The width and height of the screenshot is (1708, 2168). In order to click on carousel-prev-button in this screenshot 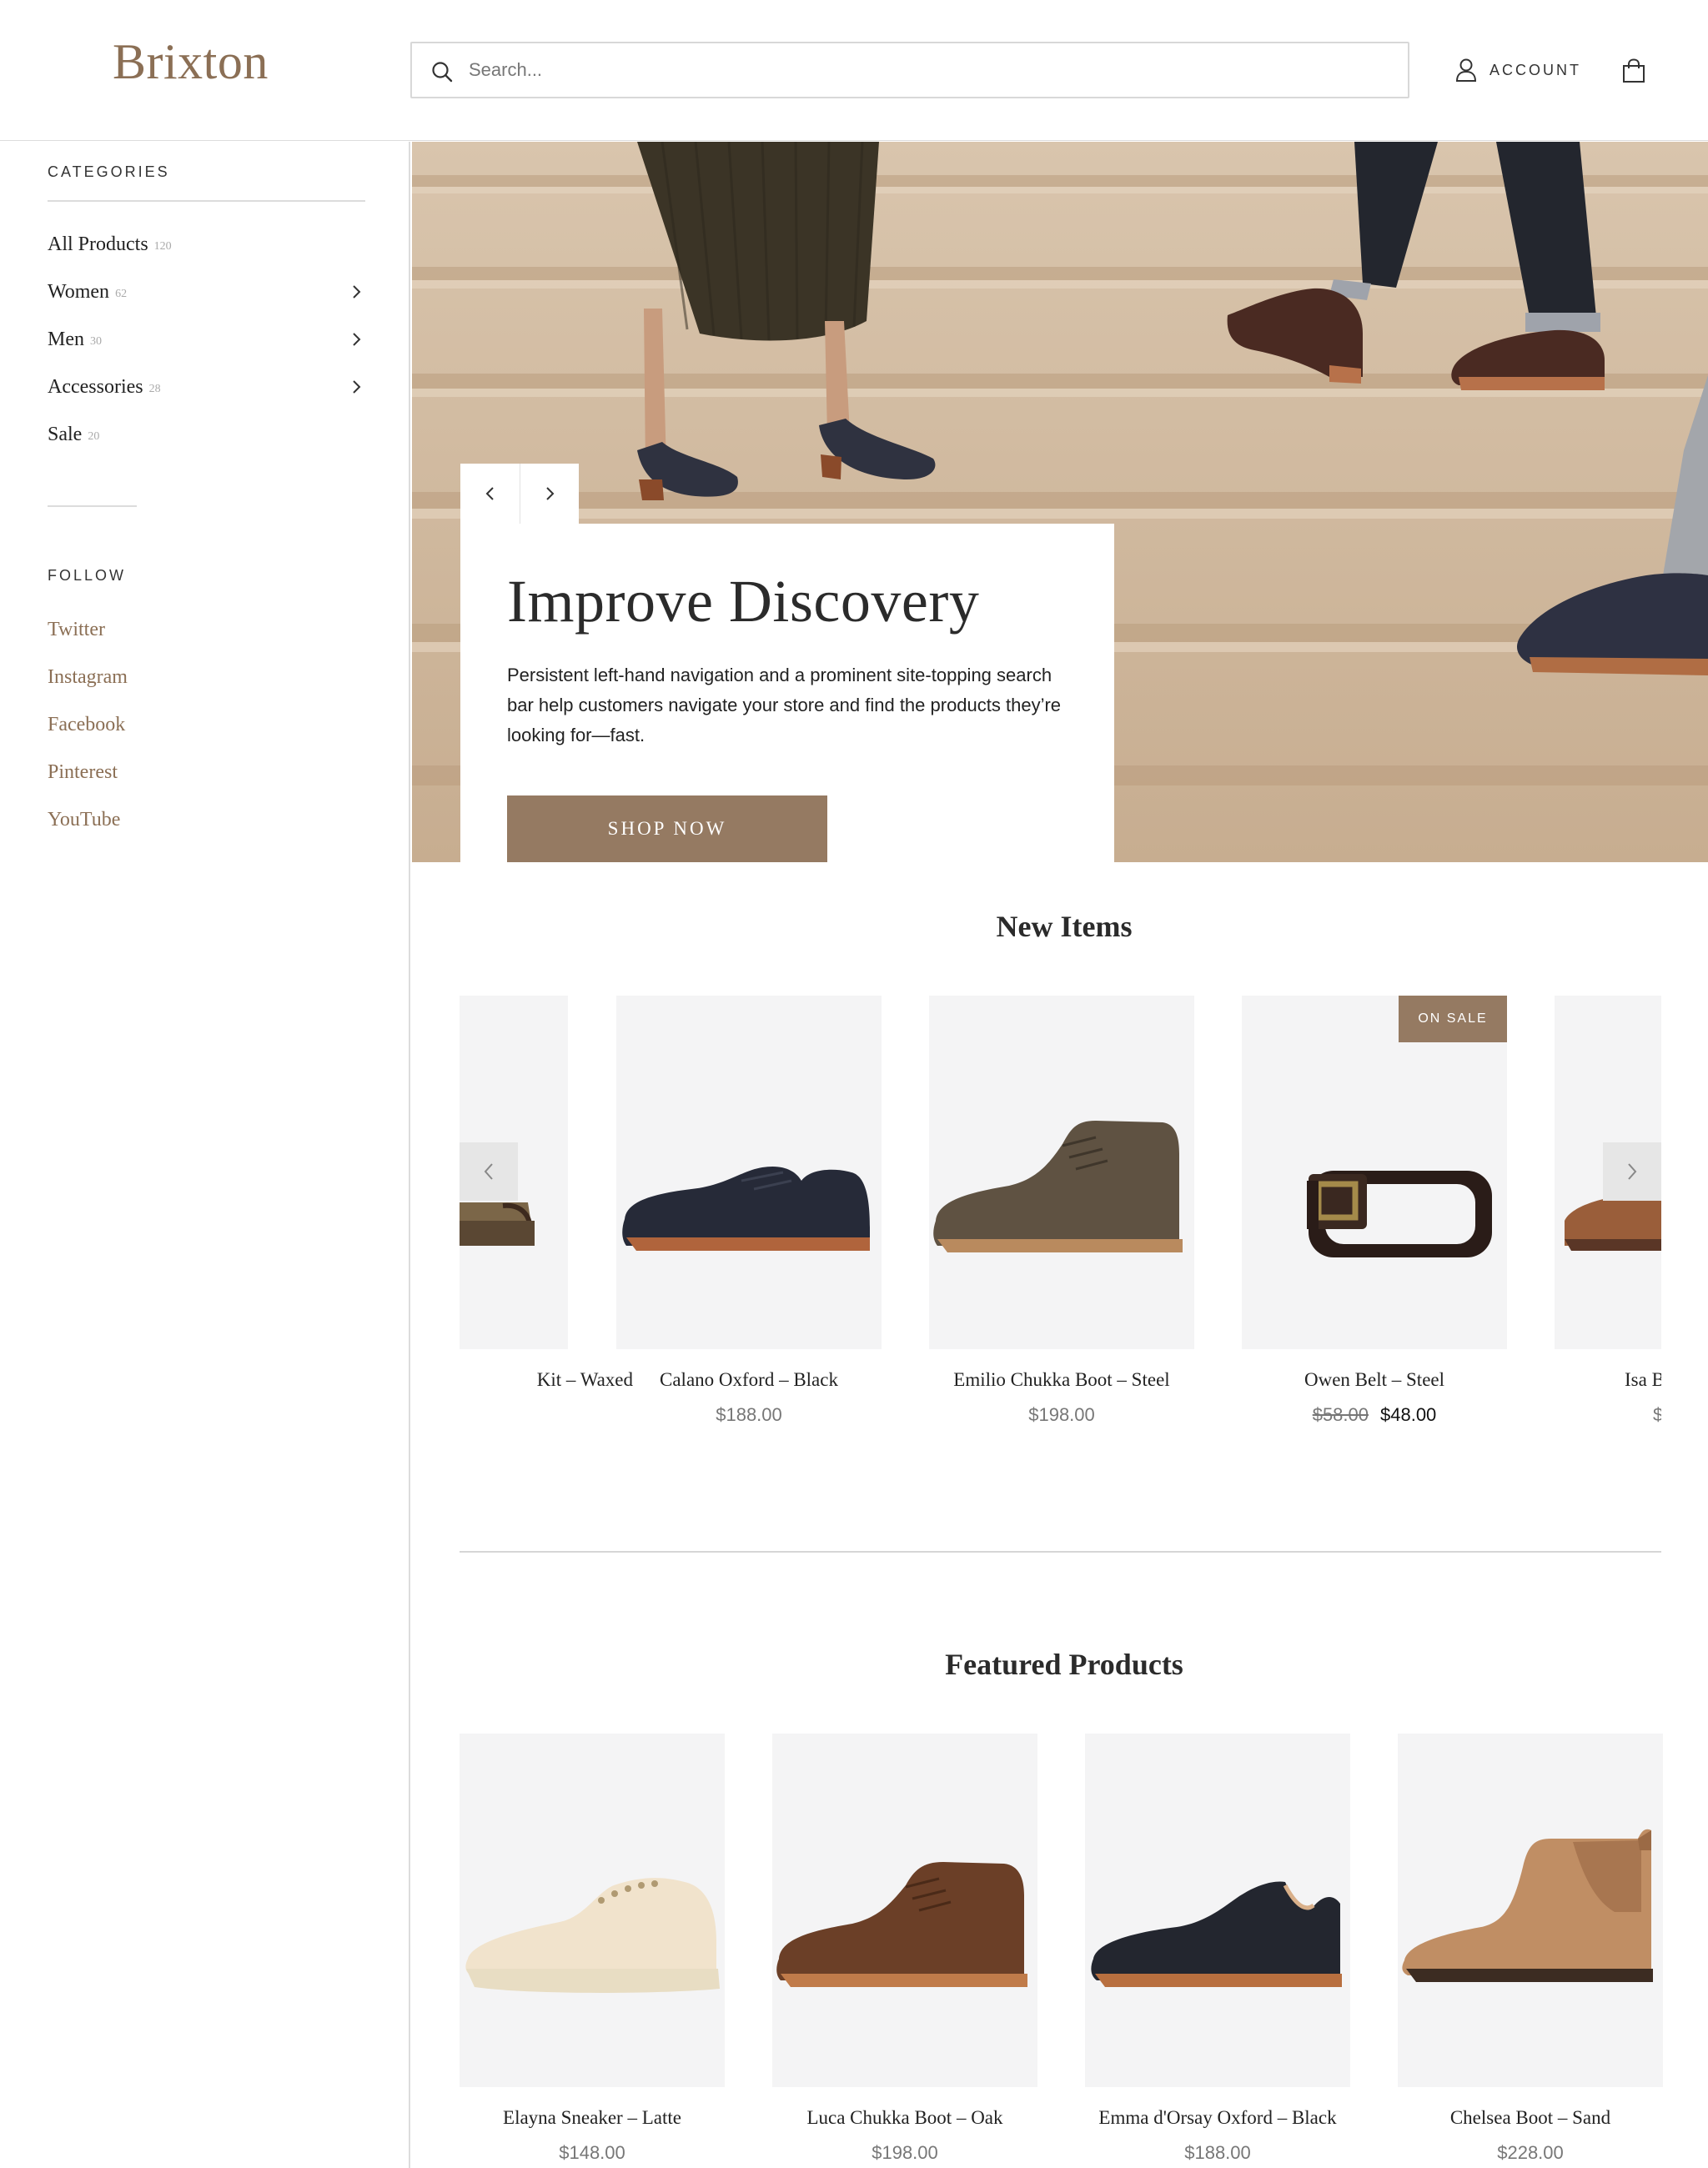, I will do `click(489, 1171)`.